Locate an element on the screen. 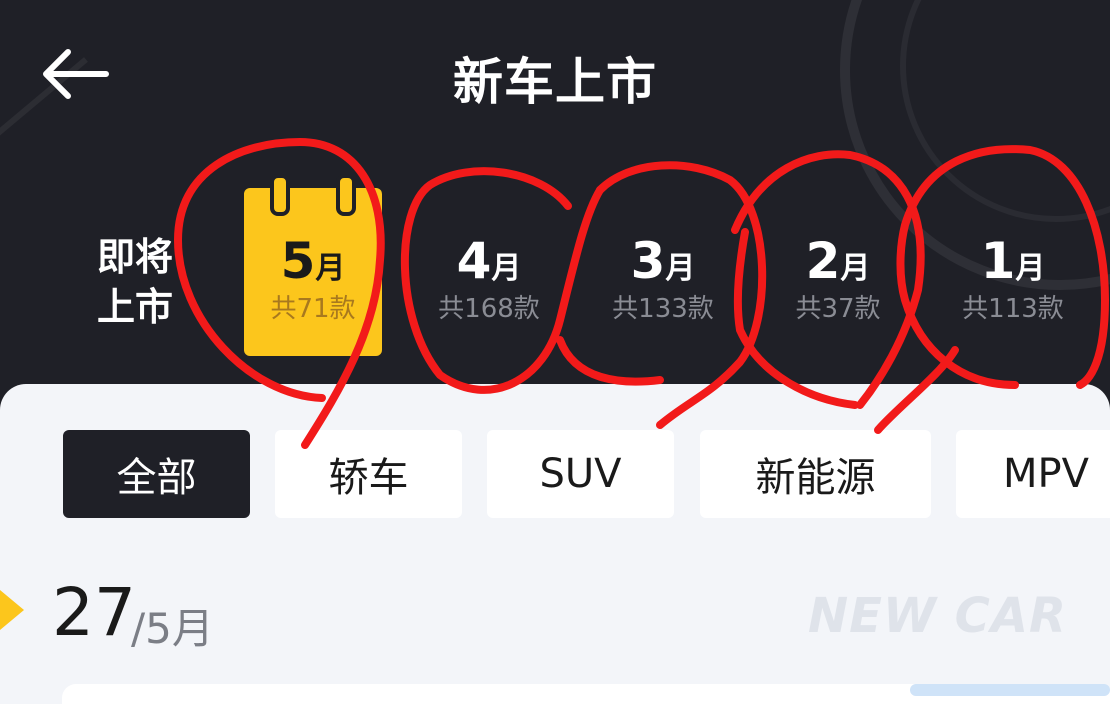  date-day: 27 is located at coordinates (94, 612).